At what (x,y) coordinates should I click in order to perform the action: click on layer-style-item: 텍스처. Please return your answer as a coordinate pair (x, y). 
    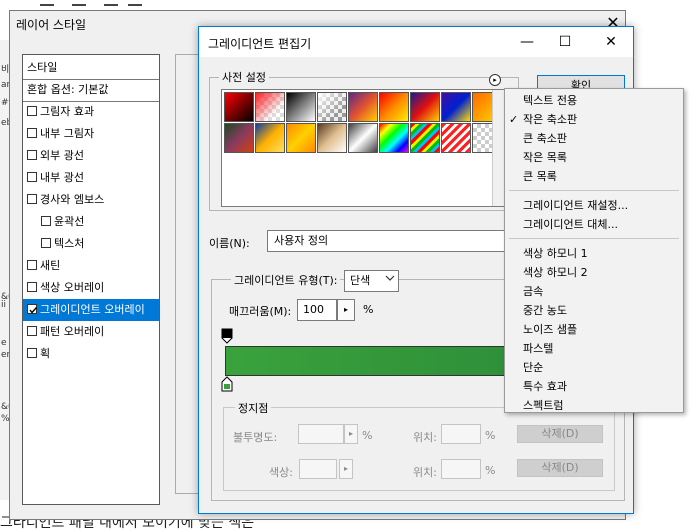
    Looking at the image, I should click on (91, 244).